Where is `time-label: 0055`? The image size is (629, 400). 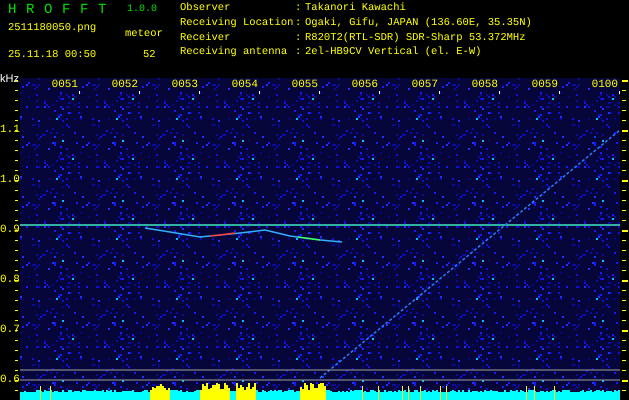
time-label: 0055 is located at coordinates (304, 85).